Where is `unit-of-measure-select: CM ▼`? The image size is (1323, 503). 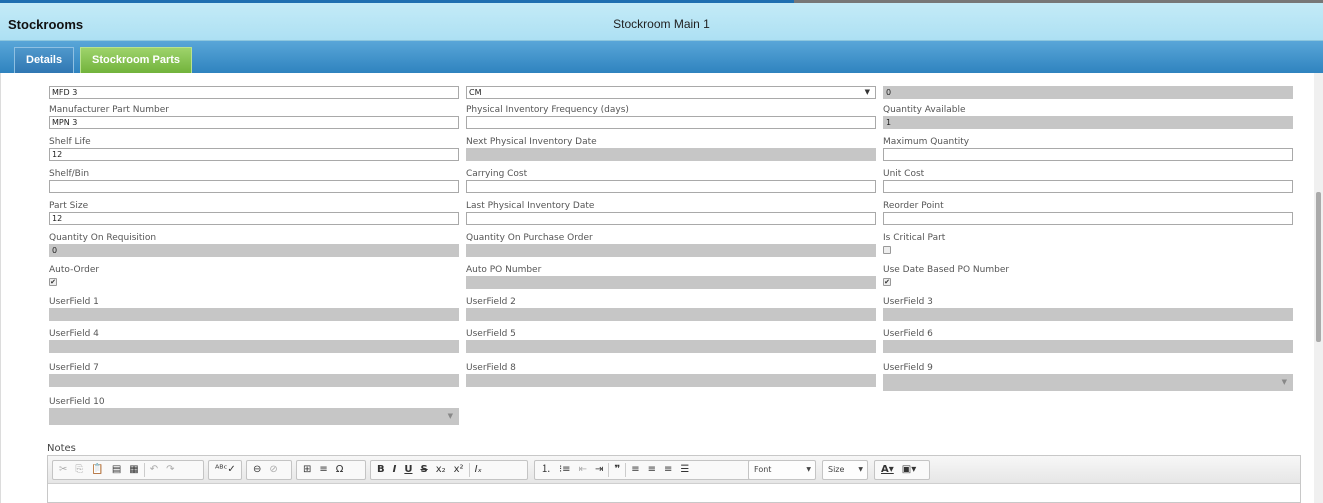
unit-of-measure-select: CM ▼ is located at coordinates (671, 92).